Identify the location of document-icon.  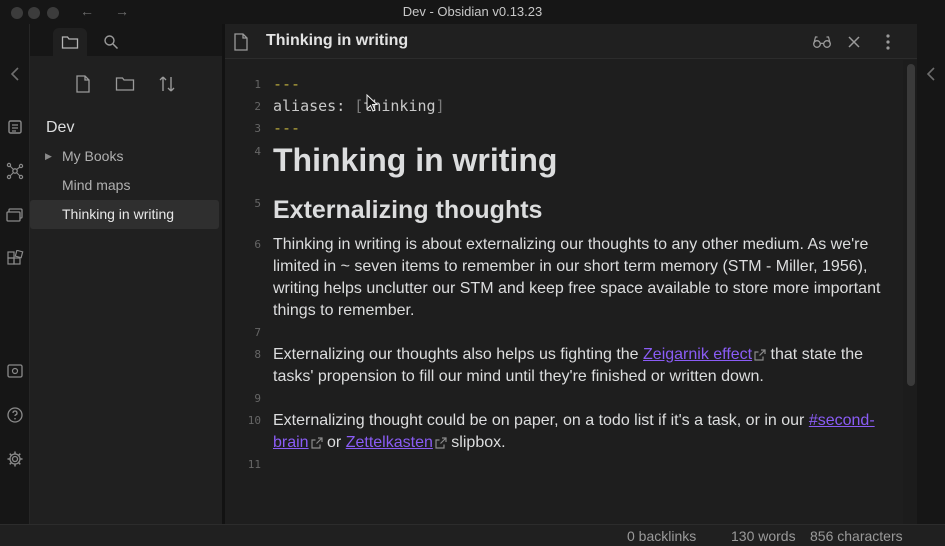
(241, 42).